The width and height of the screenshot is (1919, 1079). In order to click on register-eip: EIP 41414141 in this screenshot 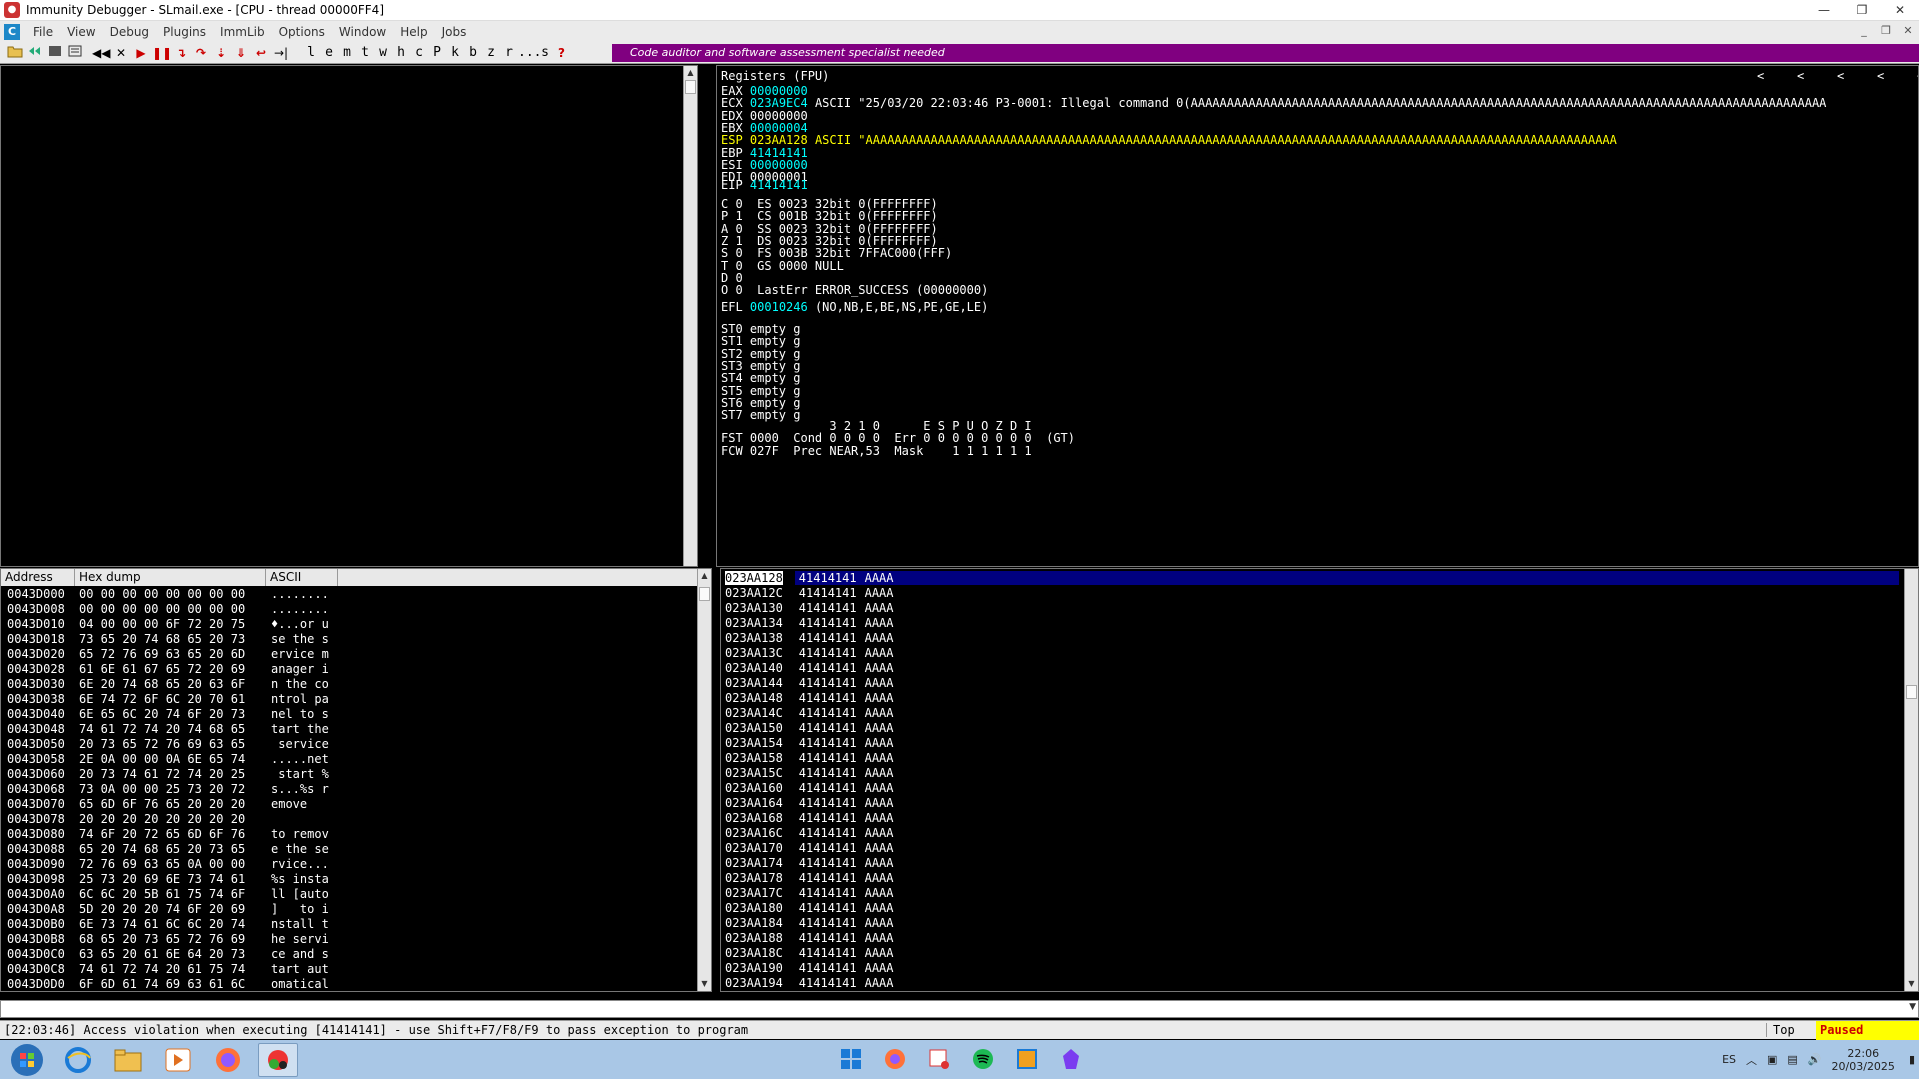, I will do `click(764, 185)`.